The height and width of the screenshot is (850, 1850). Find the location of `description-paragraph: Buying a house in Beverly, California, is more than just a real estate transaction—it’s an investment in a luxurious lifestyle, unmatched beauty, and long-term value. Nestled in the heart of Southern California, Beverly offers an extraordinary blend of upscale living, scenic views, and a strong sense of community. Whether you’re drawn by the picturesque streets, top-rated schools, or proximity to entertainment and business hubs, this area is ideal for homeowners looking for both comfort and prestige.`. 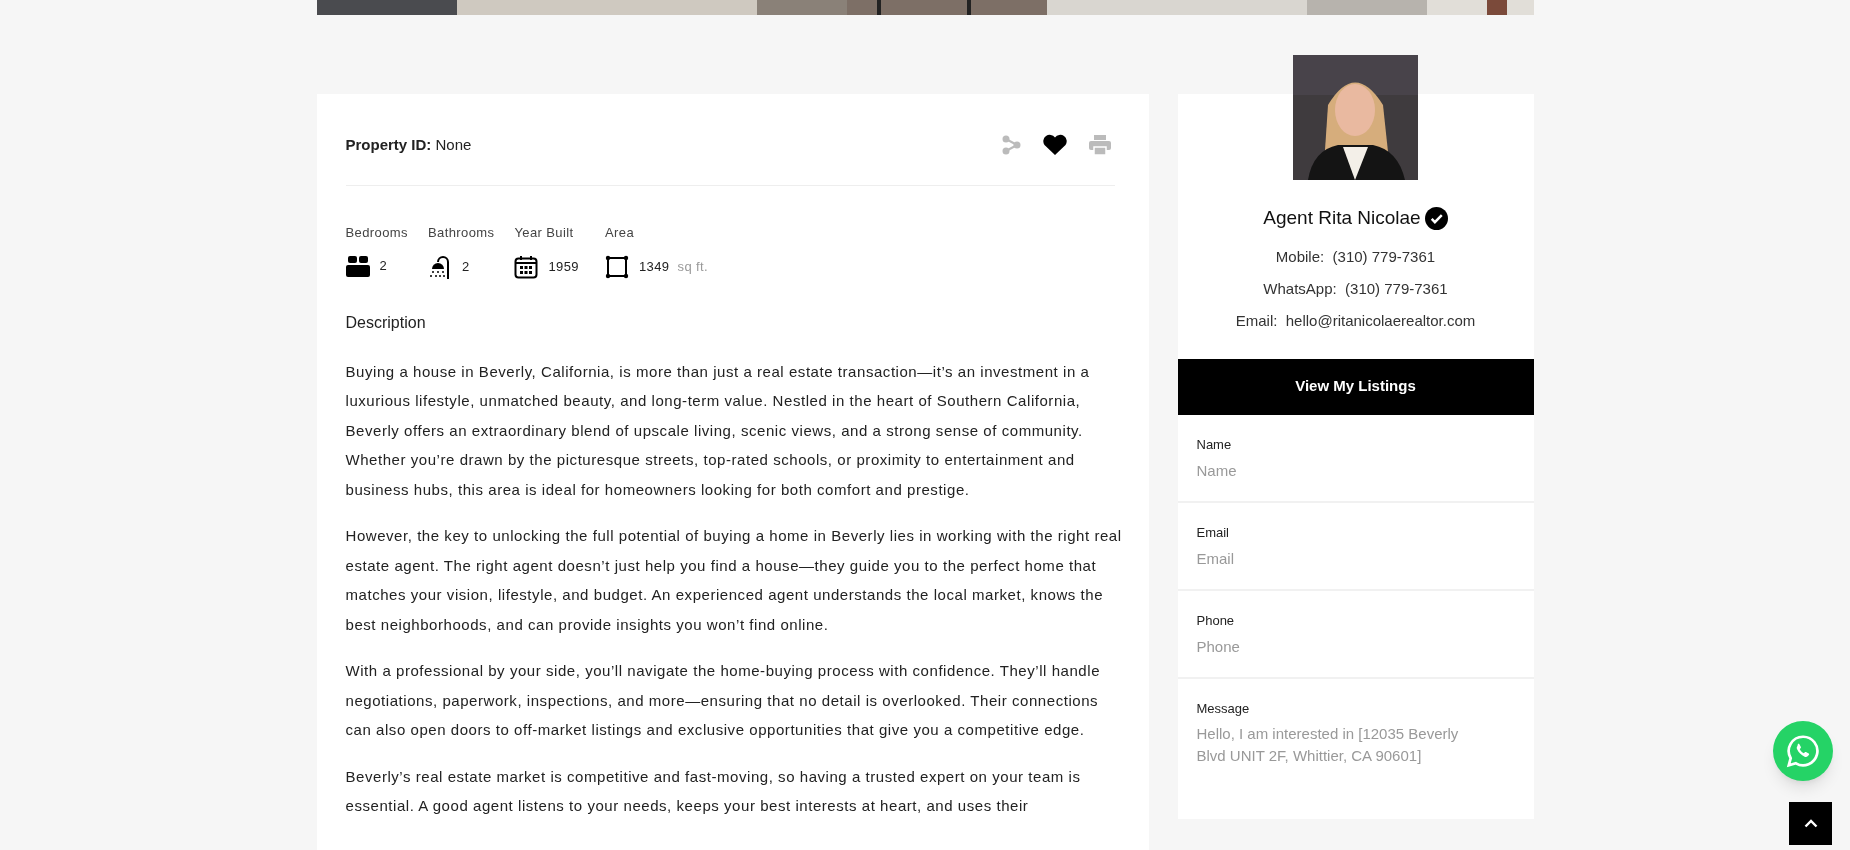

description-paragraph: Buying a house in Beverly, California, is more than just a real estate transaction—it’s an investment in a luxurious lifestyle, unmatched beauty, and long-term value. Nestled in the heart of Southern California, Beverly offers an extraordinary blend of upscale living, scenic views, and a strong sense of community. Whether you’re drawn by the picturesque streets, top-rated schools, or proximity to entertainment and business hubs, this area is ideal for homeowners looking for both comfort and prestige. is located at coordinates (718, 430).